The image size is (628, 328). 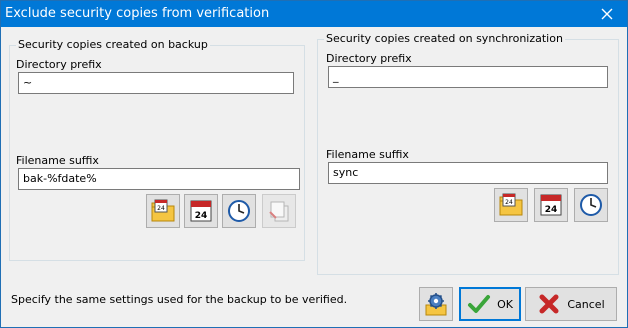 What do you see at coordinates (156, 83) in the screenshot?
I see `backup-directory-prefix-input: ~` at bounding box center [156, 83].